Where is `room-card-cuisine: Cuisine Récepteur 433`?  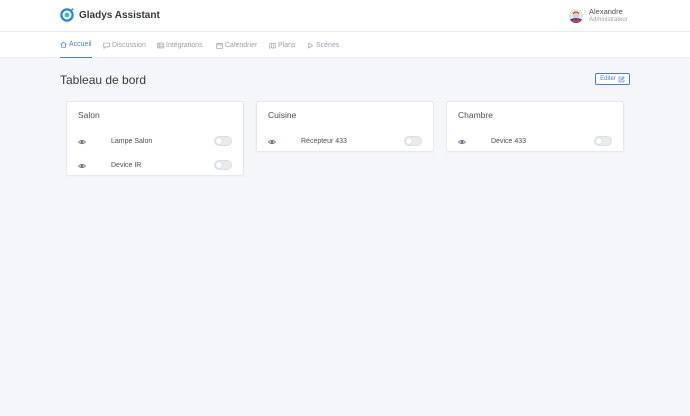
room-card-cuisine: Cuisine Récepteur 433 is located at coordinates (345, 126).